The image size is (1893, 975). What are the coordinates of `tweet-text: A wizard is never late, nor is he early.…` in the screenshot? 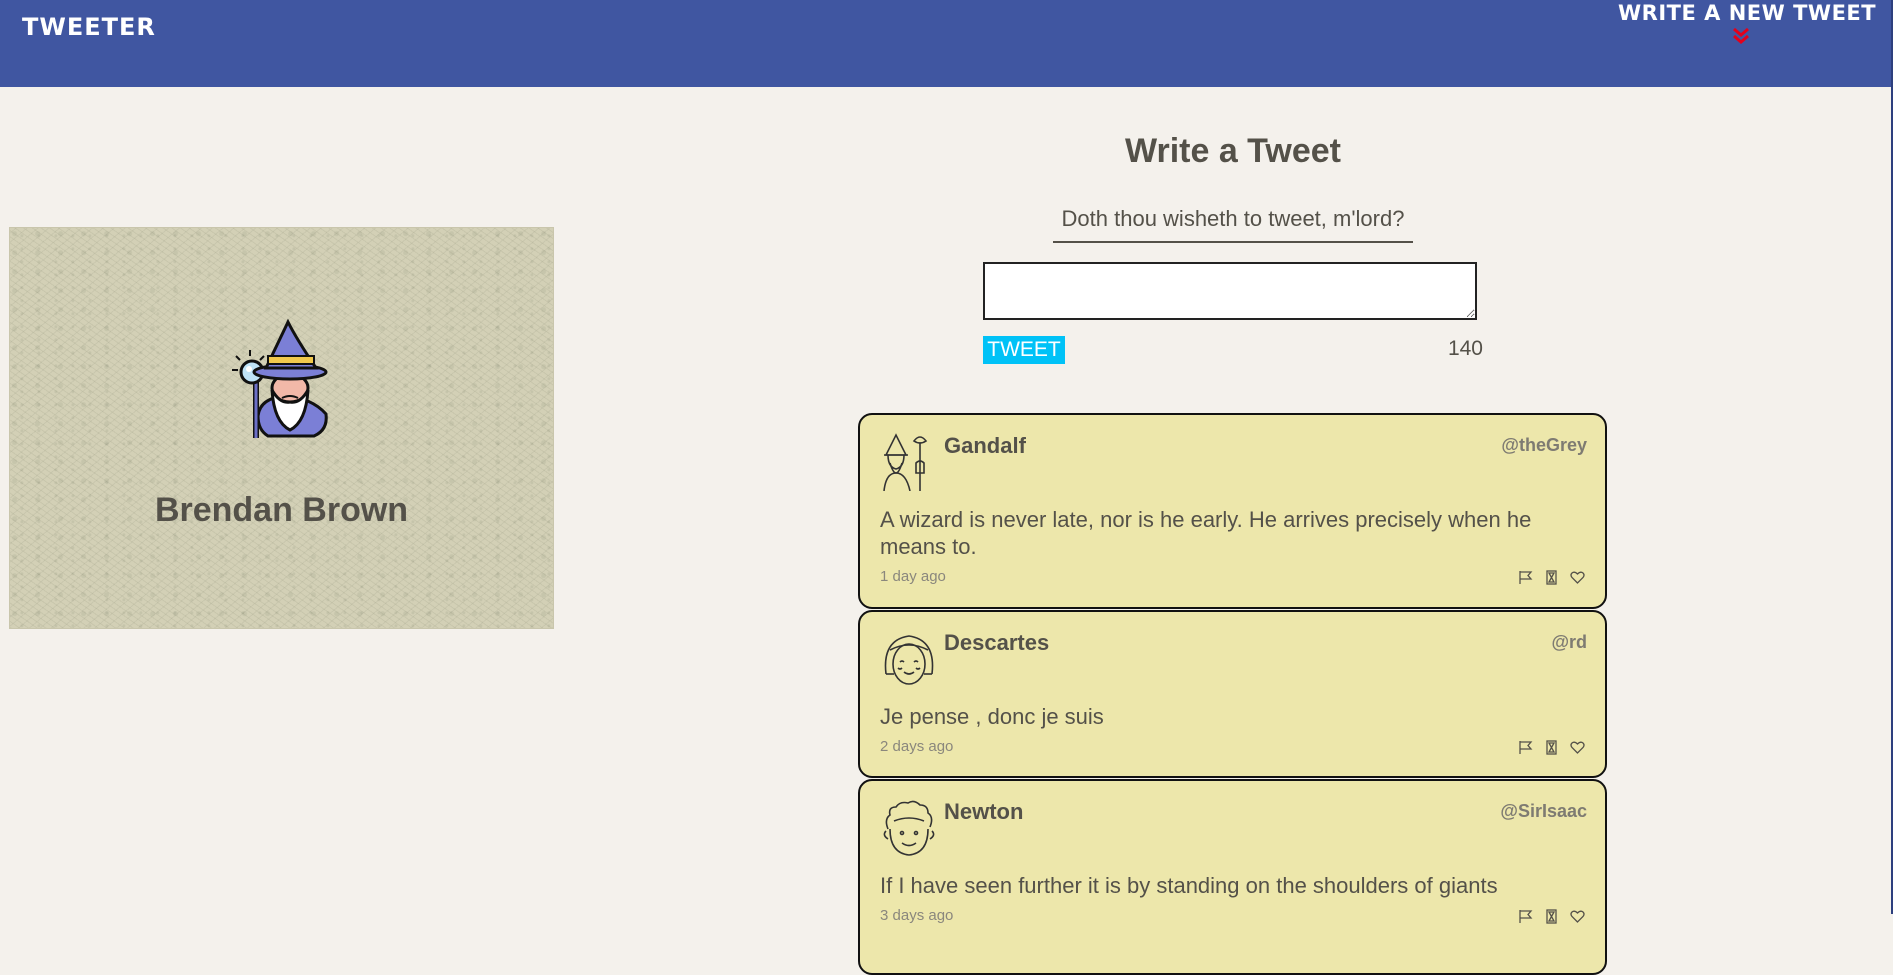 It's located at (1206, 533).